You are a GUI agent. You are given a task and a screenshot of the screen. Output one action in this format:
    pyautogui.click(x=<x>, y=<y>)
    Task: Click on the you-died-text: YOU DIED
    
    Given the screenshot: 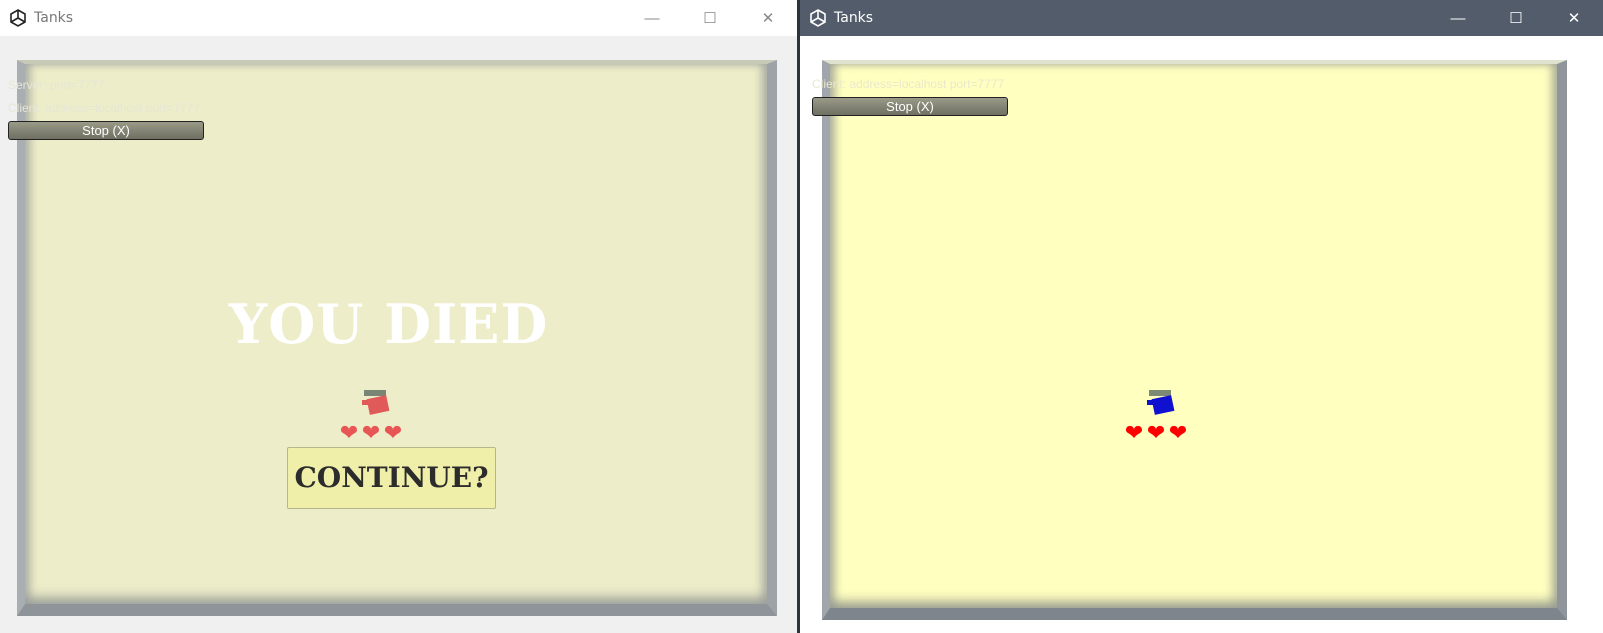 What is the action you would take?
    pyautogui.click(x=388, y=324)
    